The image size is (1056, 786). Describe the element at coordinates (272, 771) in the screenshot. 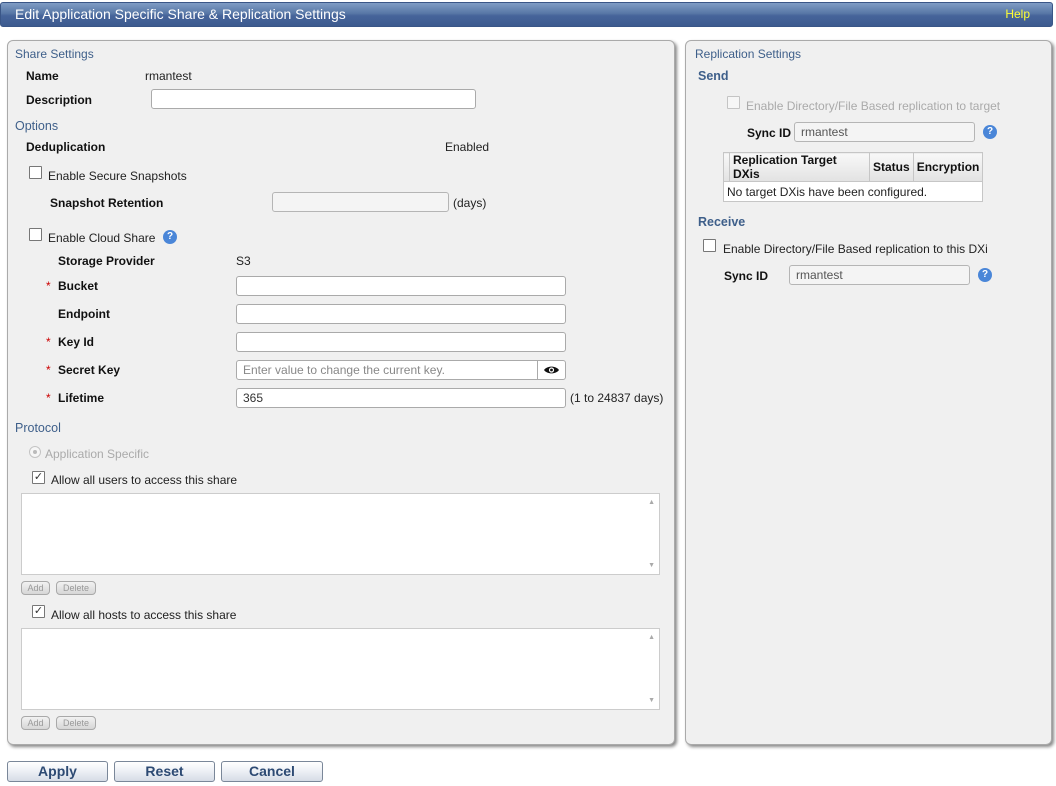

I see `cancel-button: Cancel` at that location.